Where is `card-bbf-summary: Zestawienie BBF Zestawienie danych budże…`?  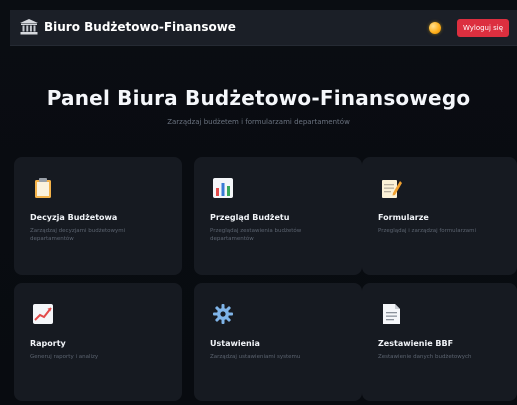
card-bbf-summary: Zestawienie BBF Zestawienie danych budże… is located at coordinates (439, 342).